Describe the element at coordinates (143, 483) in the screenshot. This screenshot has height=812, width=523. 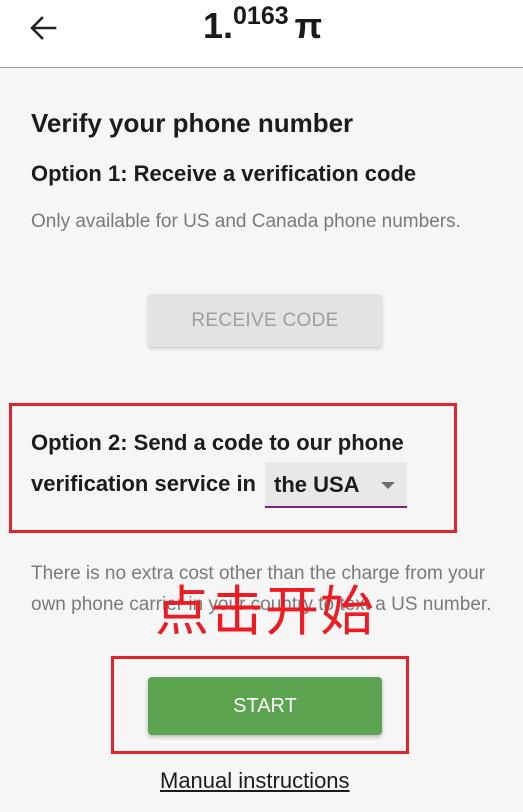
I see `option2-title-line2: verification service in` at that location.